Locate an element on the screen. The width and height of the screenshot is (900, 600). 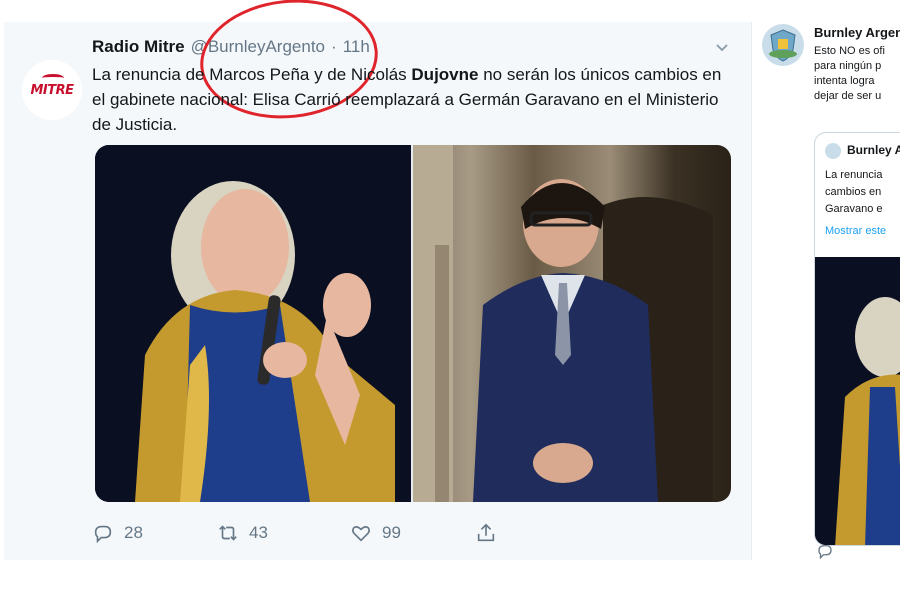
tweet-text-bold: Dujovne is located at coordinates (445, 74).